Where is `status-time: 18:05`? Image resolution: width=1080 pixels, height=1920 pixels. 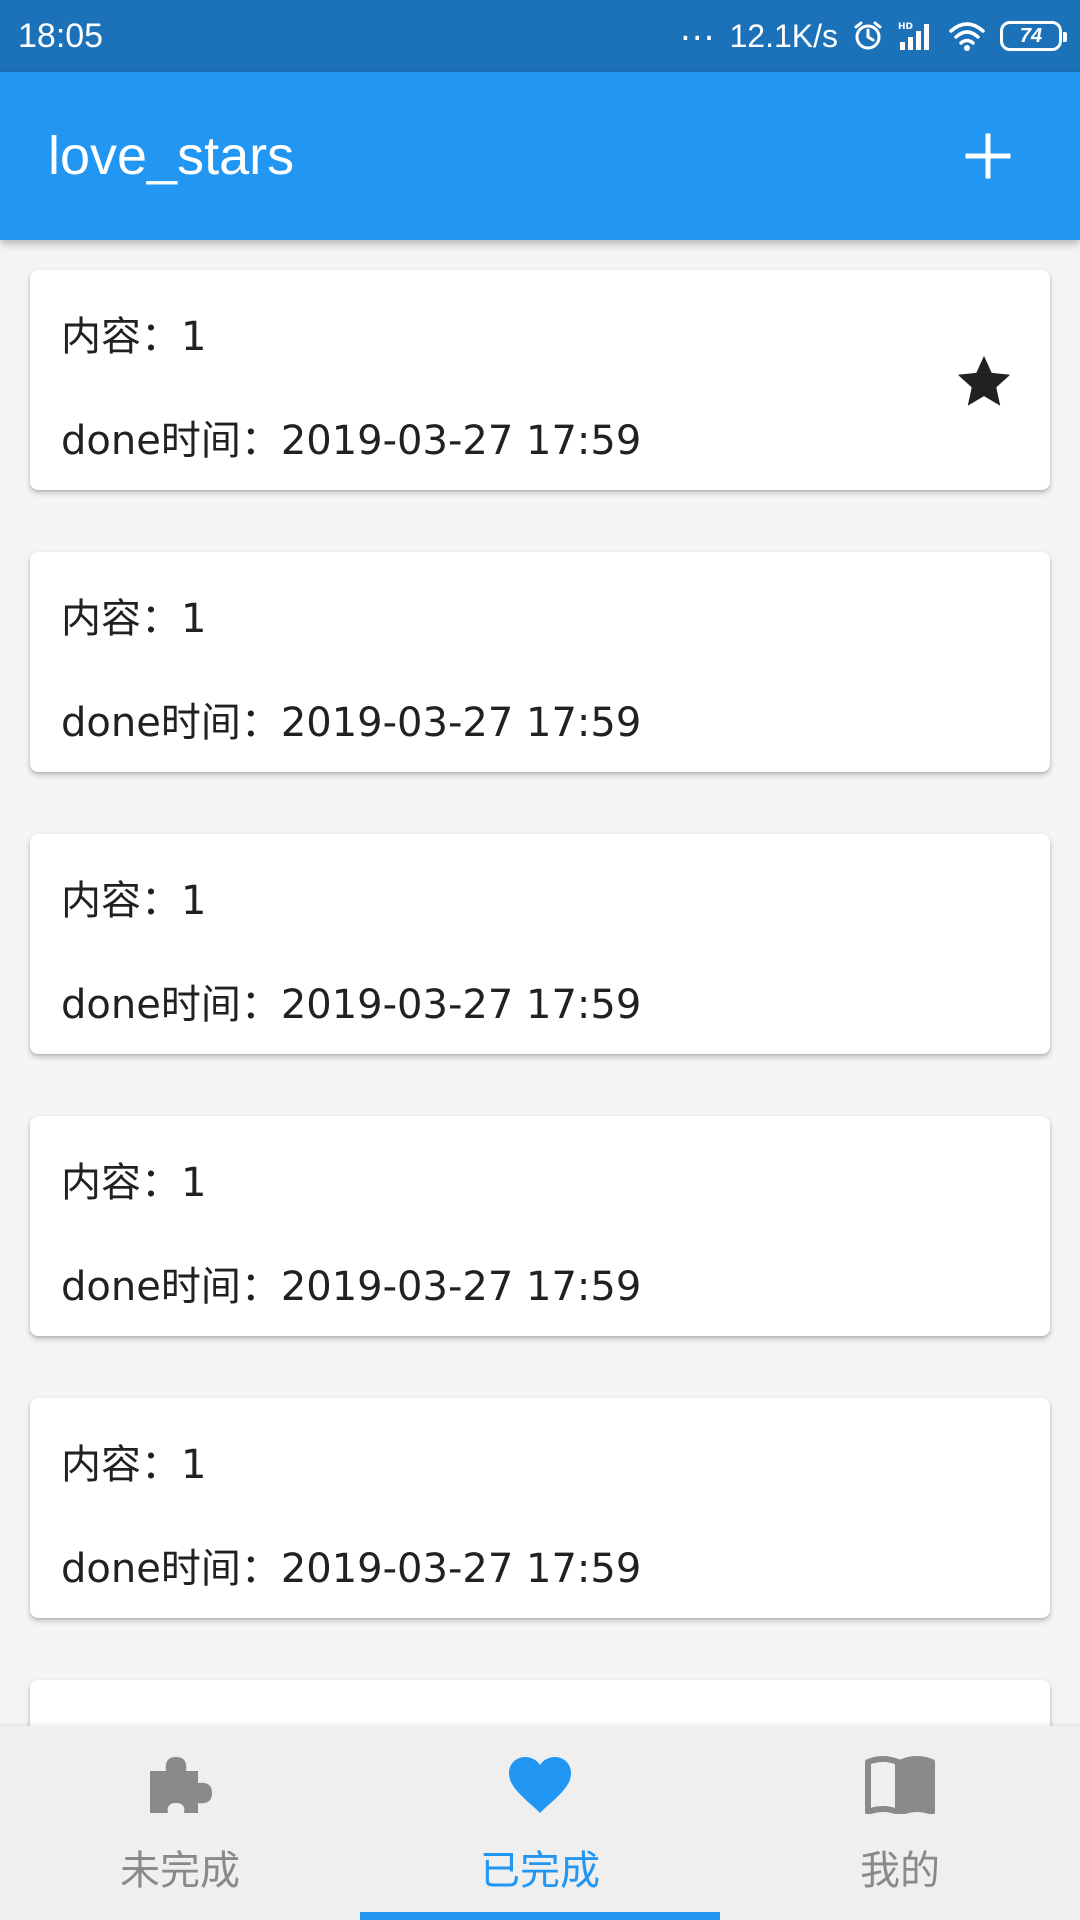
status-time: 18:05 is located at coordinates (61, 35).